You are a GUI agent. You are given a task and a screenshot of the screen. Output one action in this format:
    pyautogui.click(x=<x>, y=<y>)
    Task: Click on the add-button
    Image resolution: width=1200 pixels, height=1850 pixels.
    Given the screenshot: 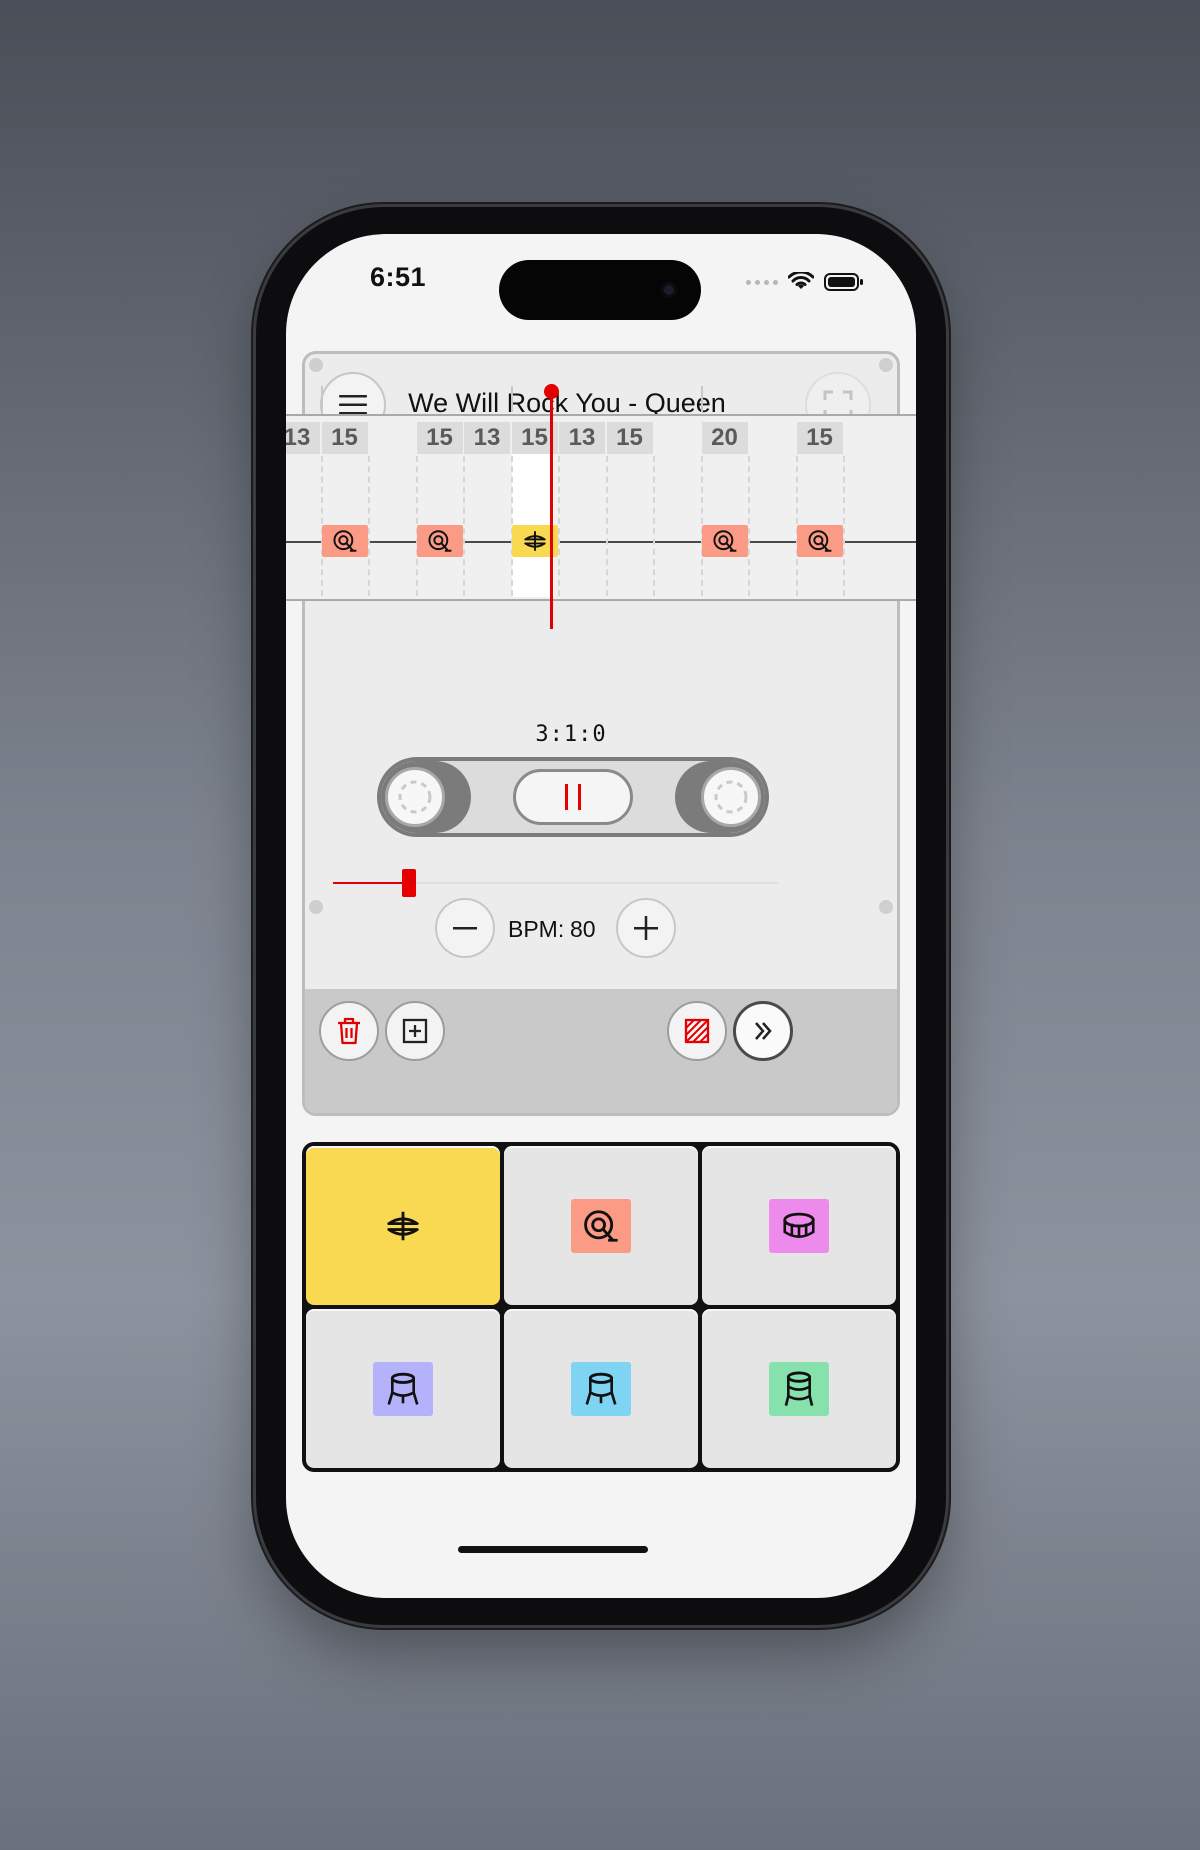 What is the action you would take?
    pyautogui.click(x=415, y=1031)
    